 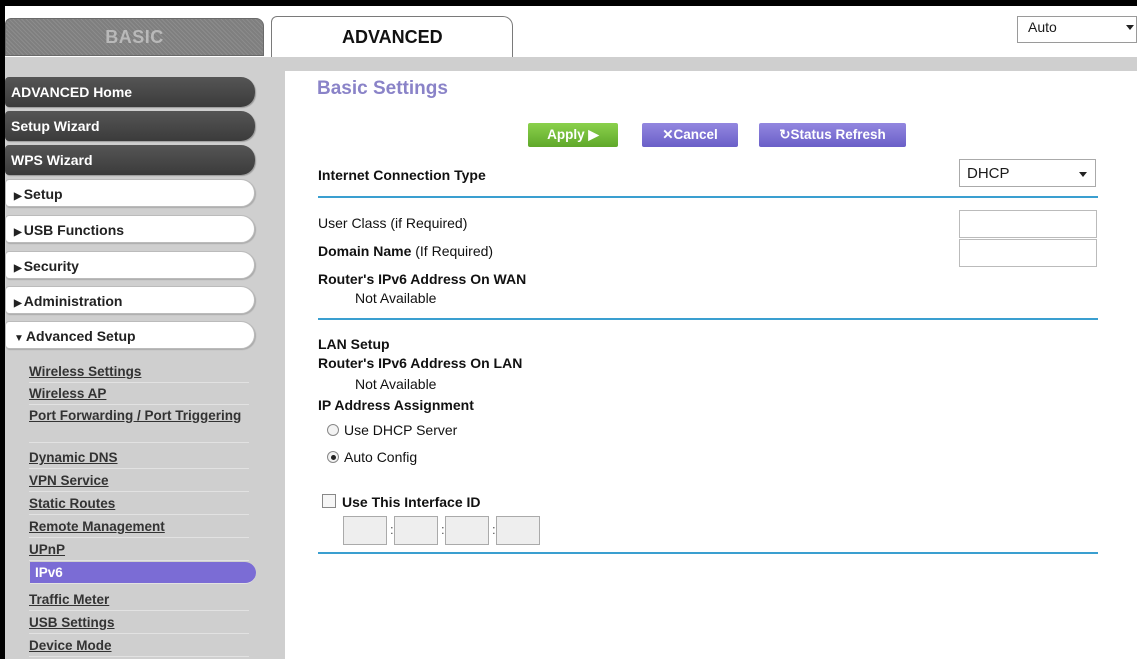 I want to click on status-refresh-button: ↻Status Refresh, so click(x=832, y=135).